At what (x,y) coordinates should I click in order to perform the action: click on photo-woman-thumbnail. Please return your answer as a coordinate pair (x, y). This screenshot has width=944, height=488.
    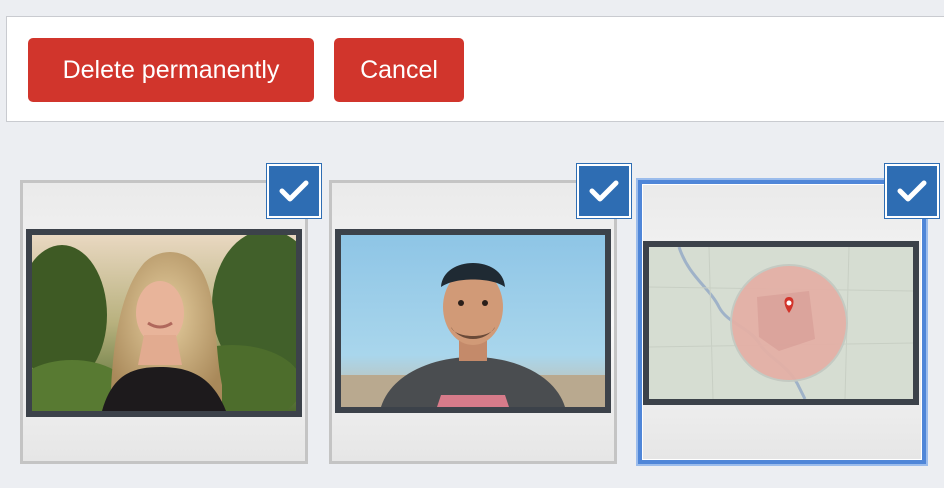
    Looking at the image, I should click on (164, 323).